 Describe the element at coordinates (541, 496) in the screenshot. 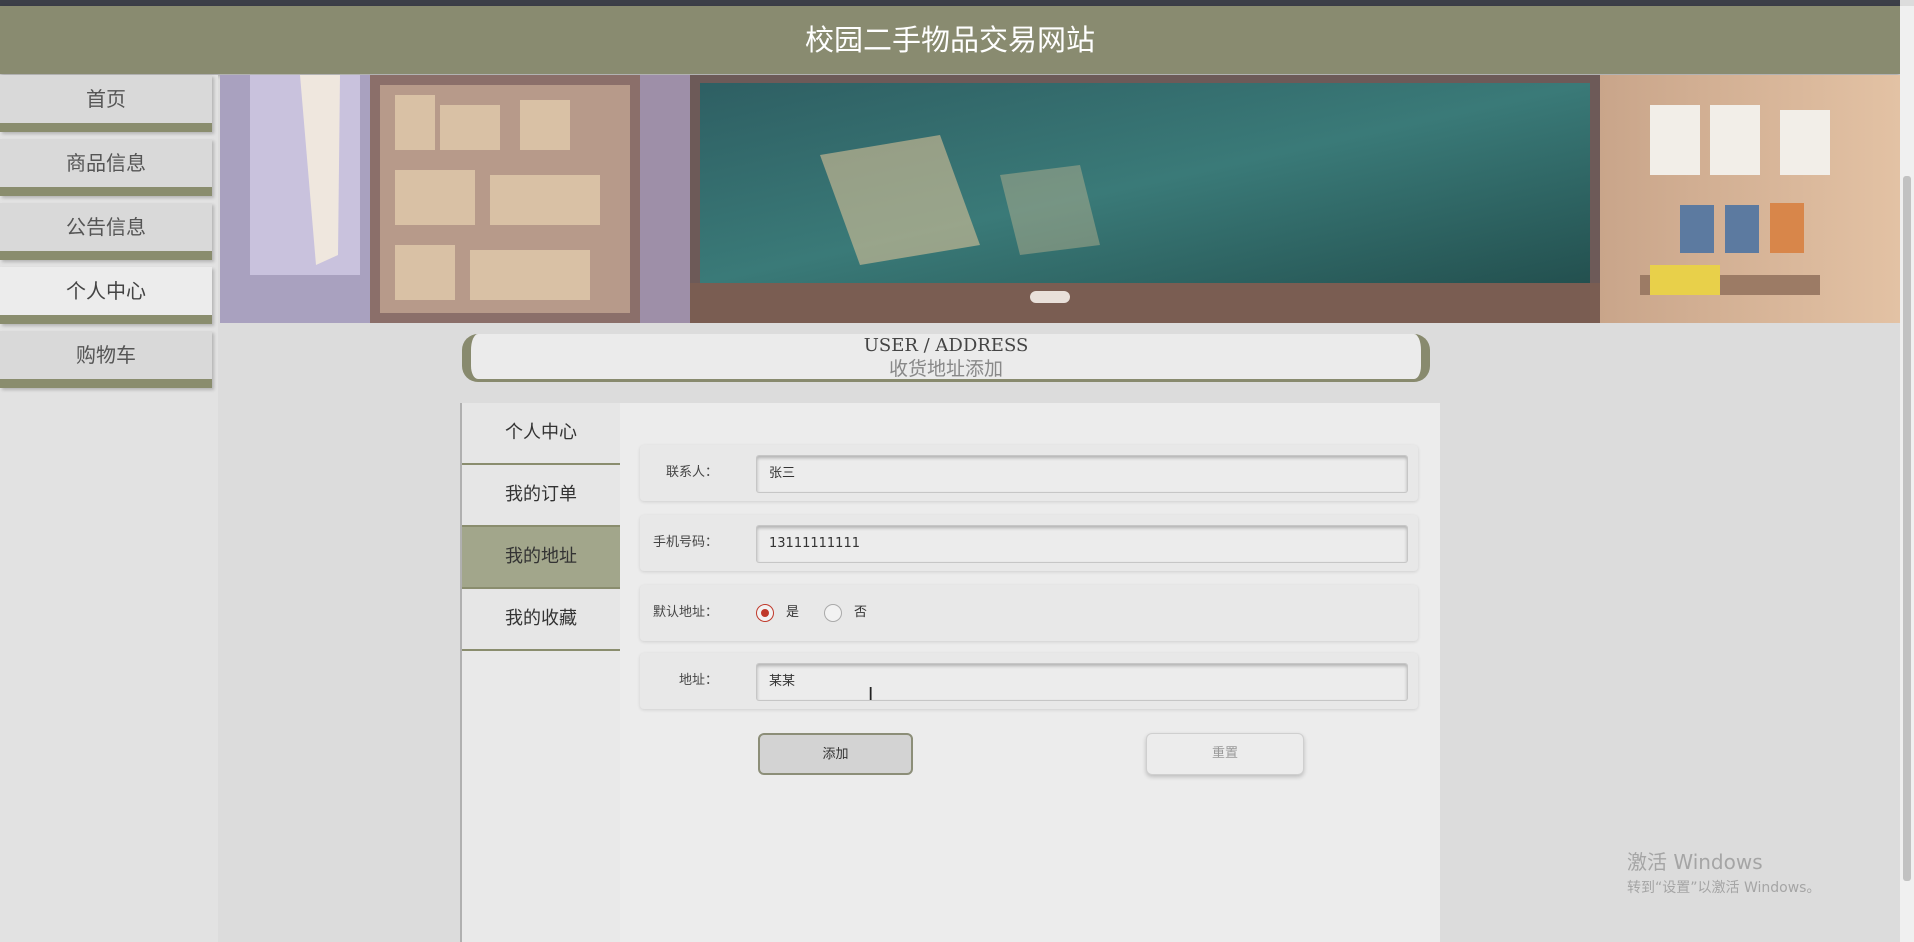

I see `subnav-item-orders: 我的订单` at that location.